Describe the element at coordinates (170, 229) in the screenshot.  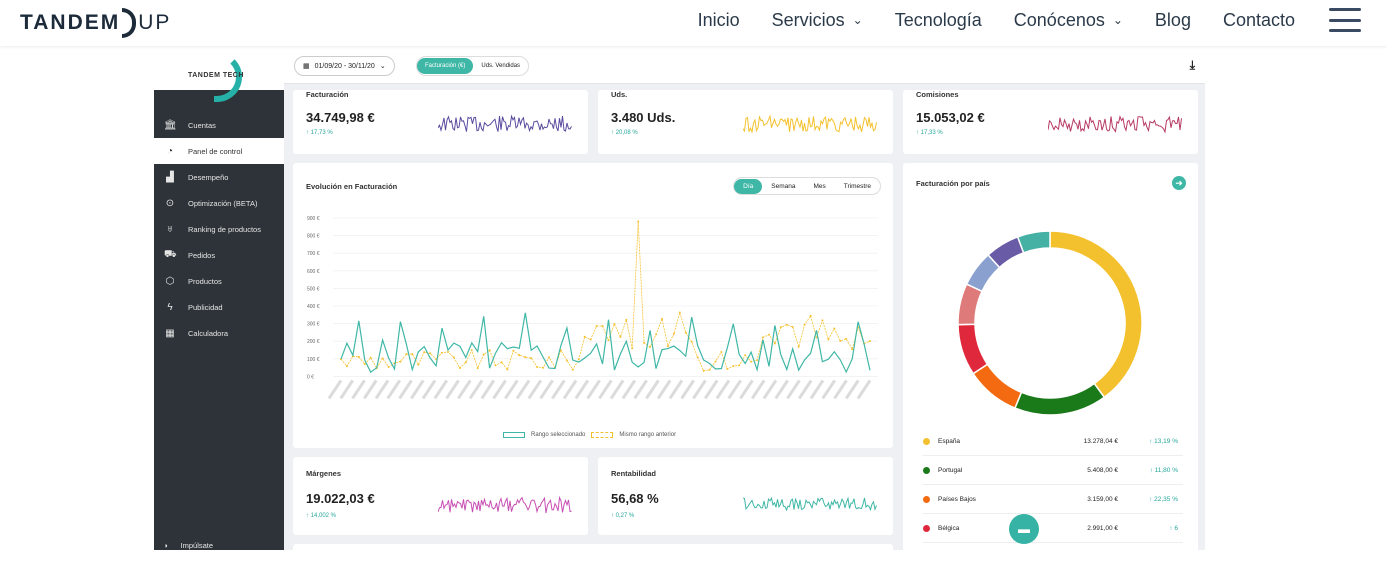
I see `trophy-icon: ♅` at that location.